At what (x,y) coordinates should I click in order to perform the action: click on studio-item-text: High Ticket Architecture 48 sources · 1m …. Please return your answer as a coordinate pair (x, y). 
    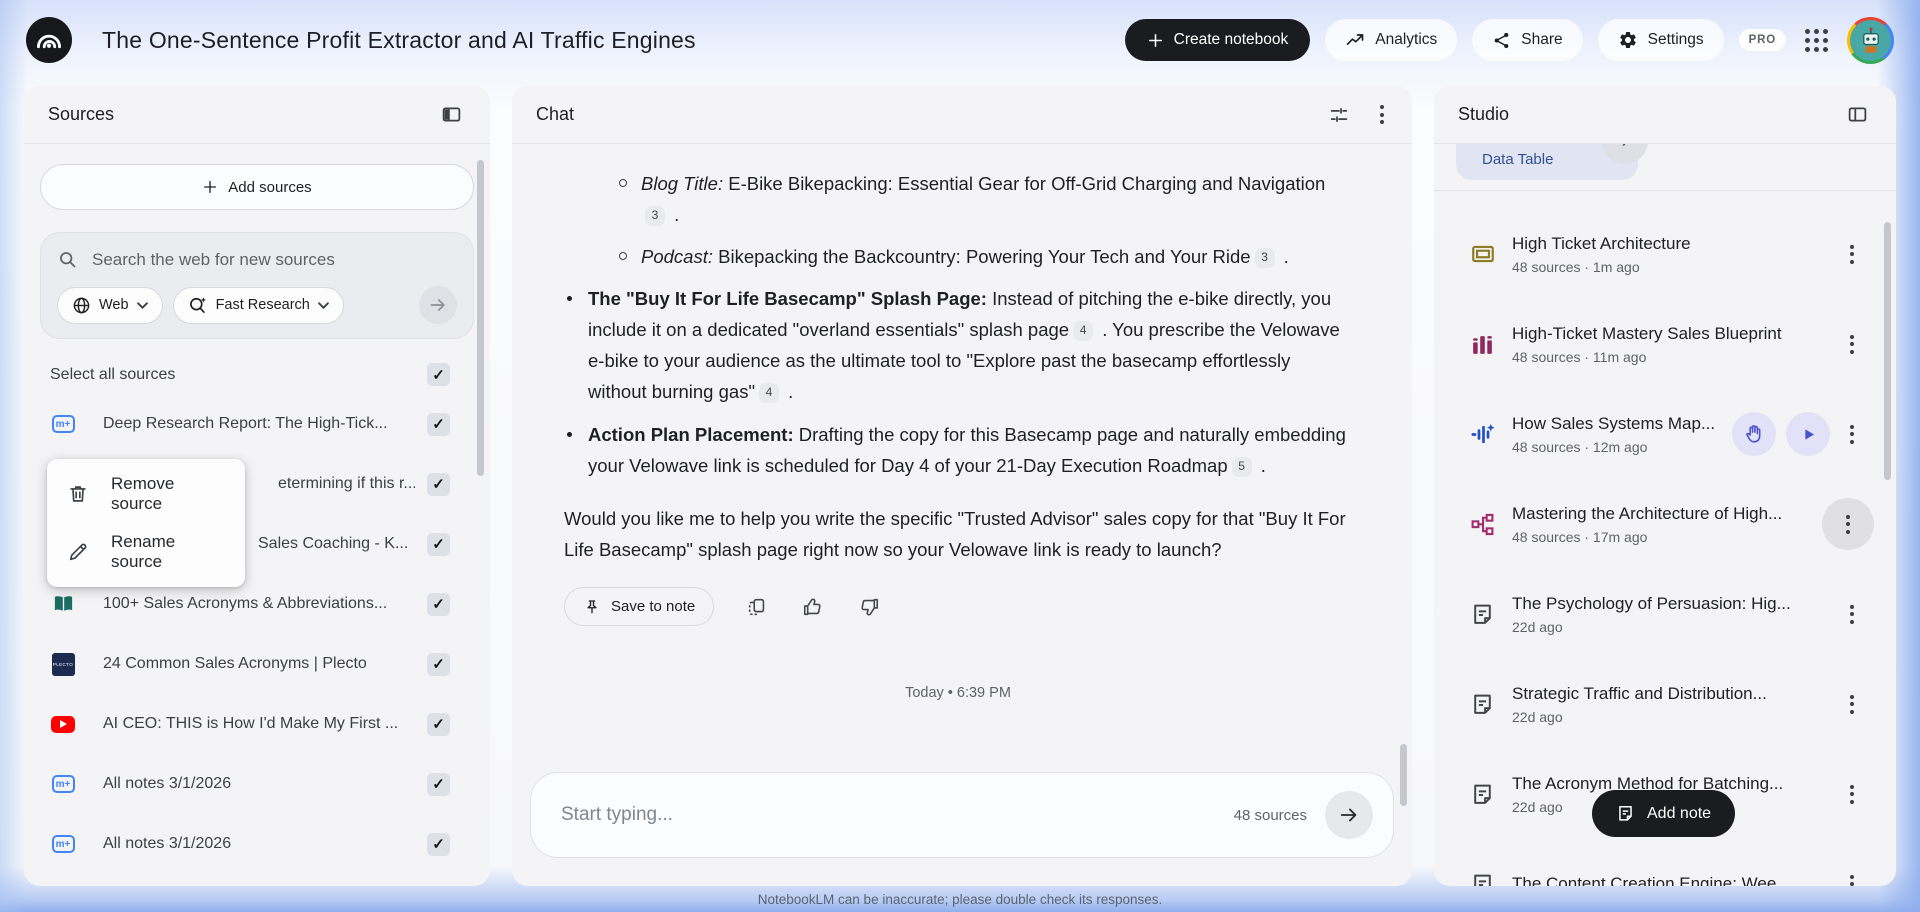
    Looking at the image, I should click on (1601, 254).